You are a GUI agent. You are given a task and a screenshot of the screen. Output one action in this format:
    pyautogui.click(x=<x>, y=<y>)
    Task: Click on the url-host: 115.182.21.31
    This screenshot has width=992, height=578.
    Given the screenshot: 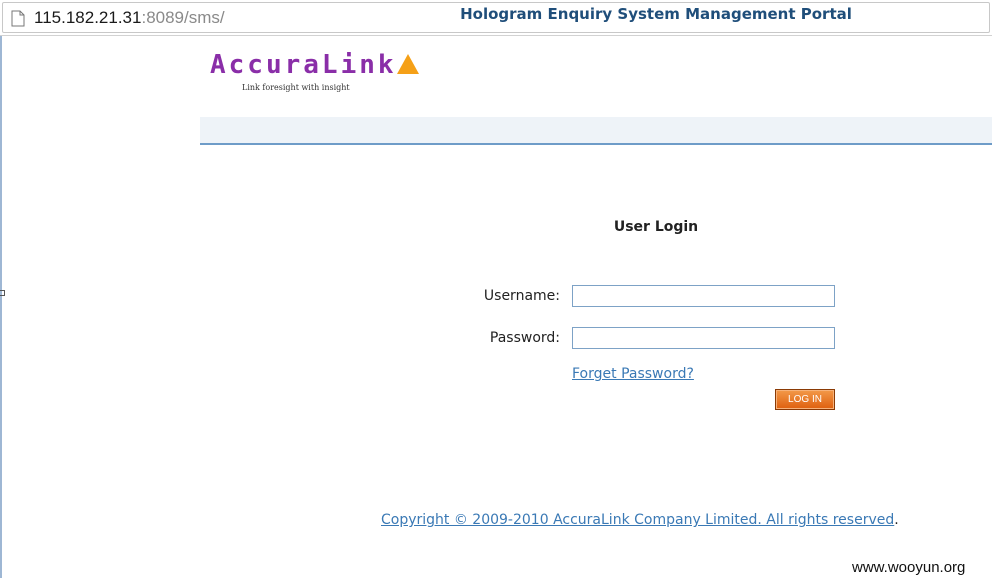 What is the action you would take?
    pyautogui.click(x=88, y=17)
    